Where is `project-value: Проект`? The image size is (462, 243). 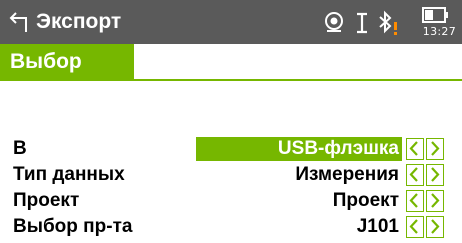
project-value: Проект is located at coordinates (367, 201).